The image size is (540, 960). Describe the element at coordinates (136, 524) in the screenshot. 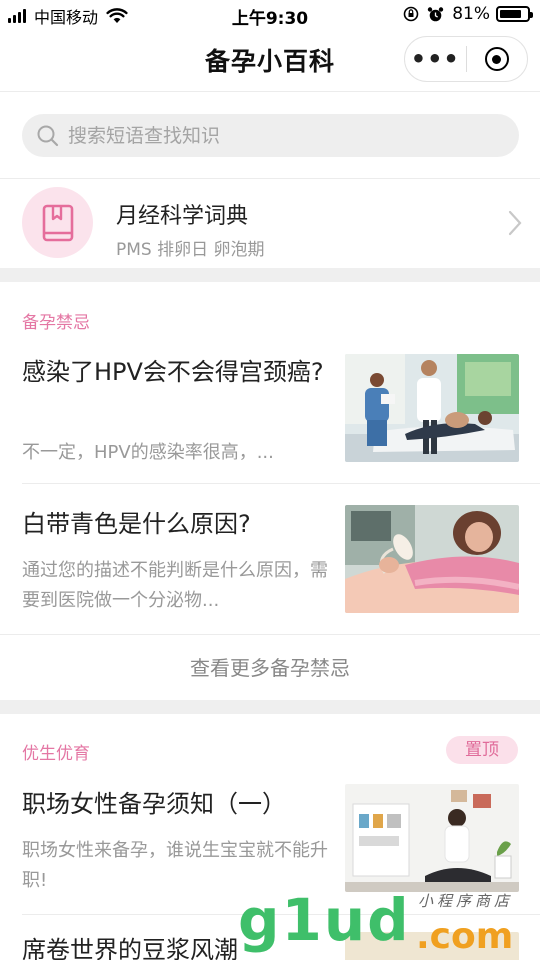

I see `article-title: 白带青色是什么原因?` at that location.